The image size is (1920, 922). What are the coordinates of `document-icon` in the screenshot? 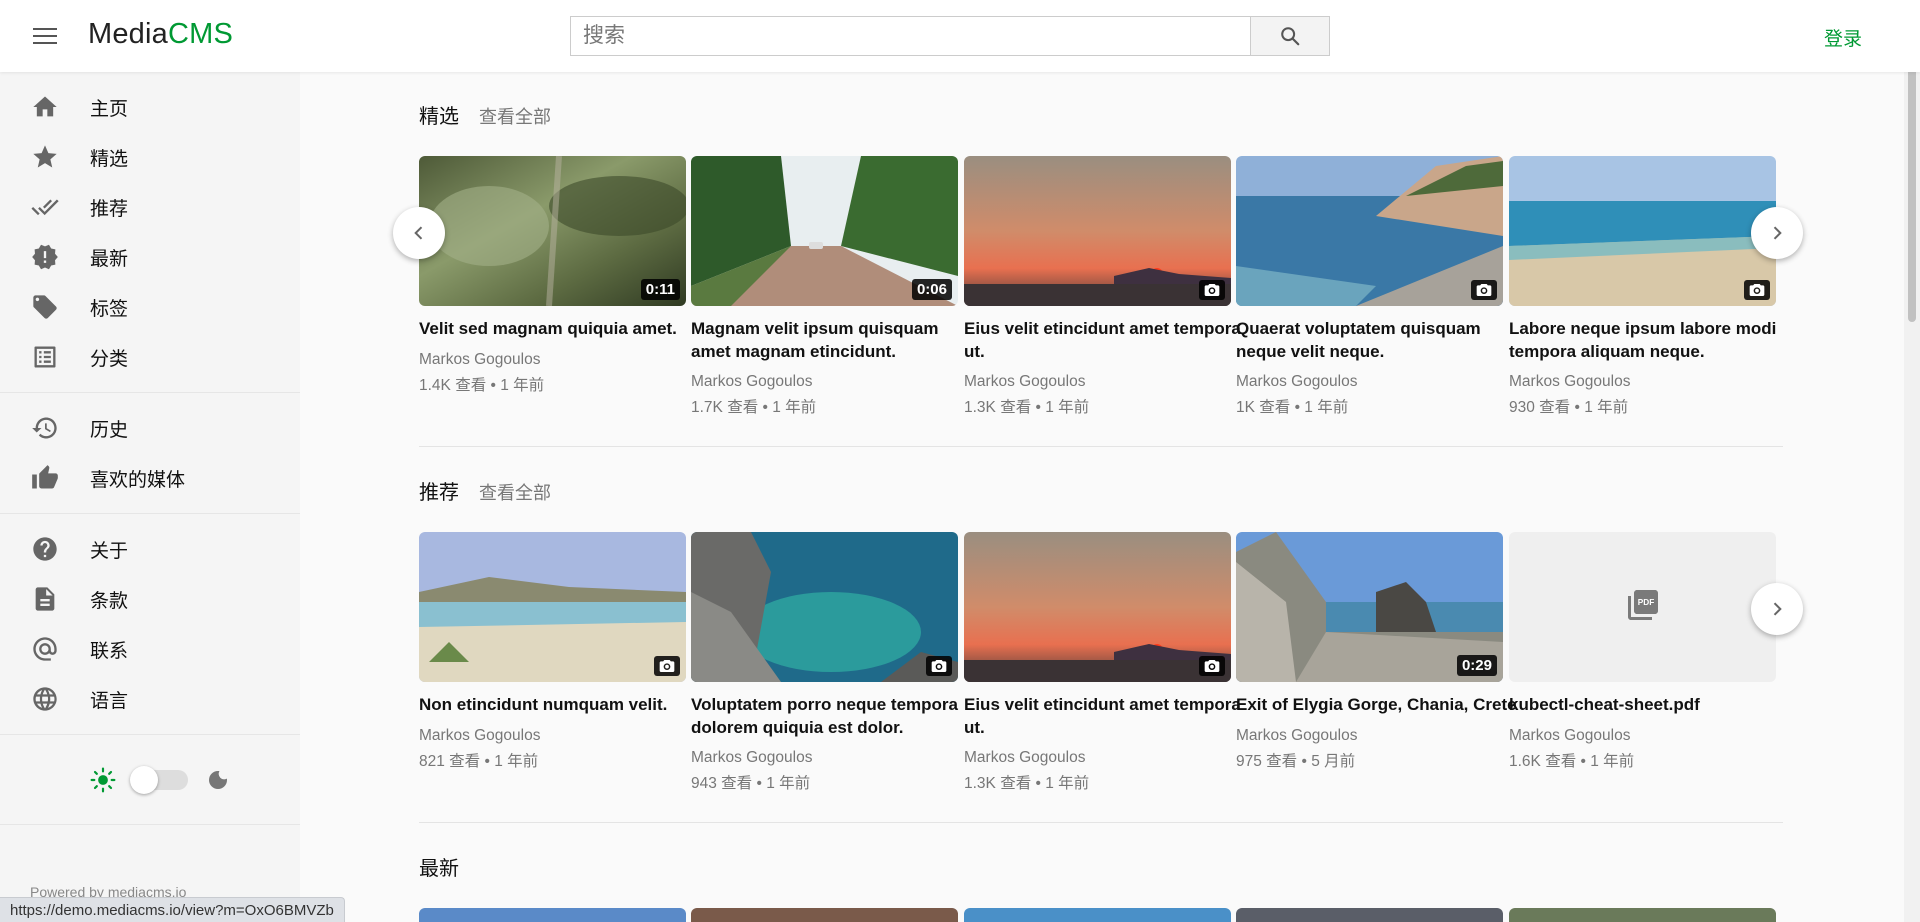 It's located at (45, 599).